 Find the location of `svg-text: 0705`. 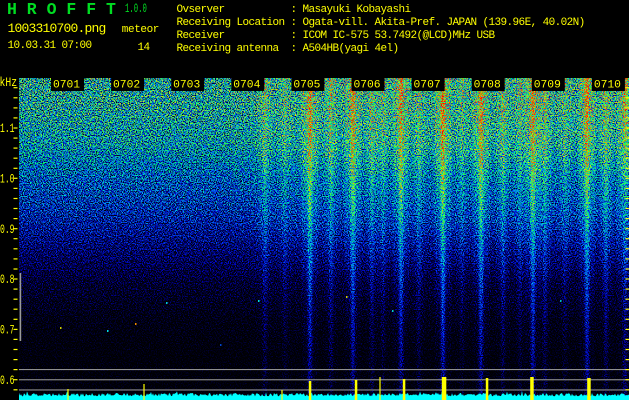

svg-text: 0705 is located at coordinates (306, 85).